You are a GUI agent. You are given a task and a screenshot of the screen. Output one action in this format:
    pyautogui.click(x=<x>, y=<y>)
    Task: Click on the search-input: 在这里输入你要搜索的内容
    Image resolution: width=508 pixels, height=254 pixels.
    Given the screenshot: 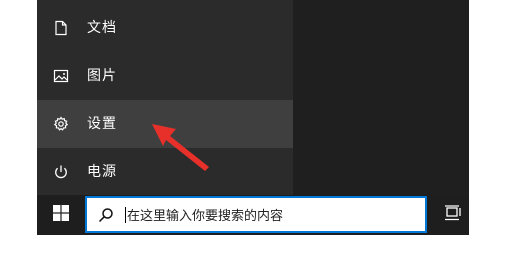 What is the action you would take?
    pyautogui.click(x=256, y=214)
    